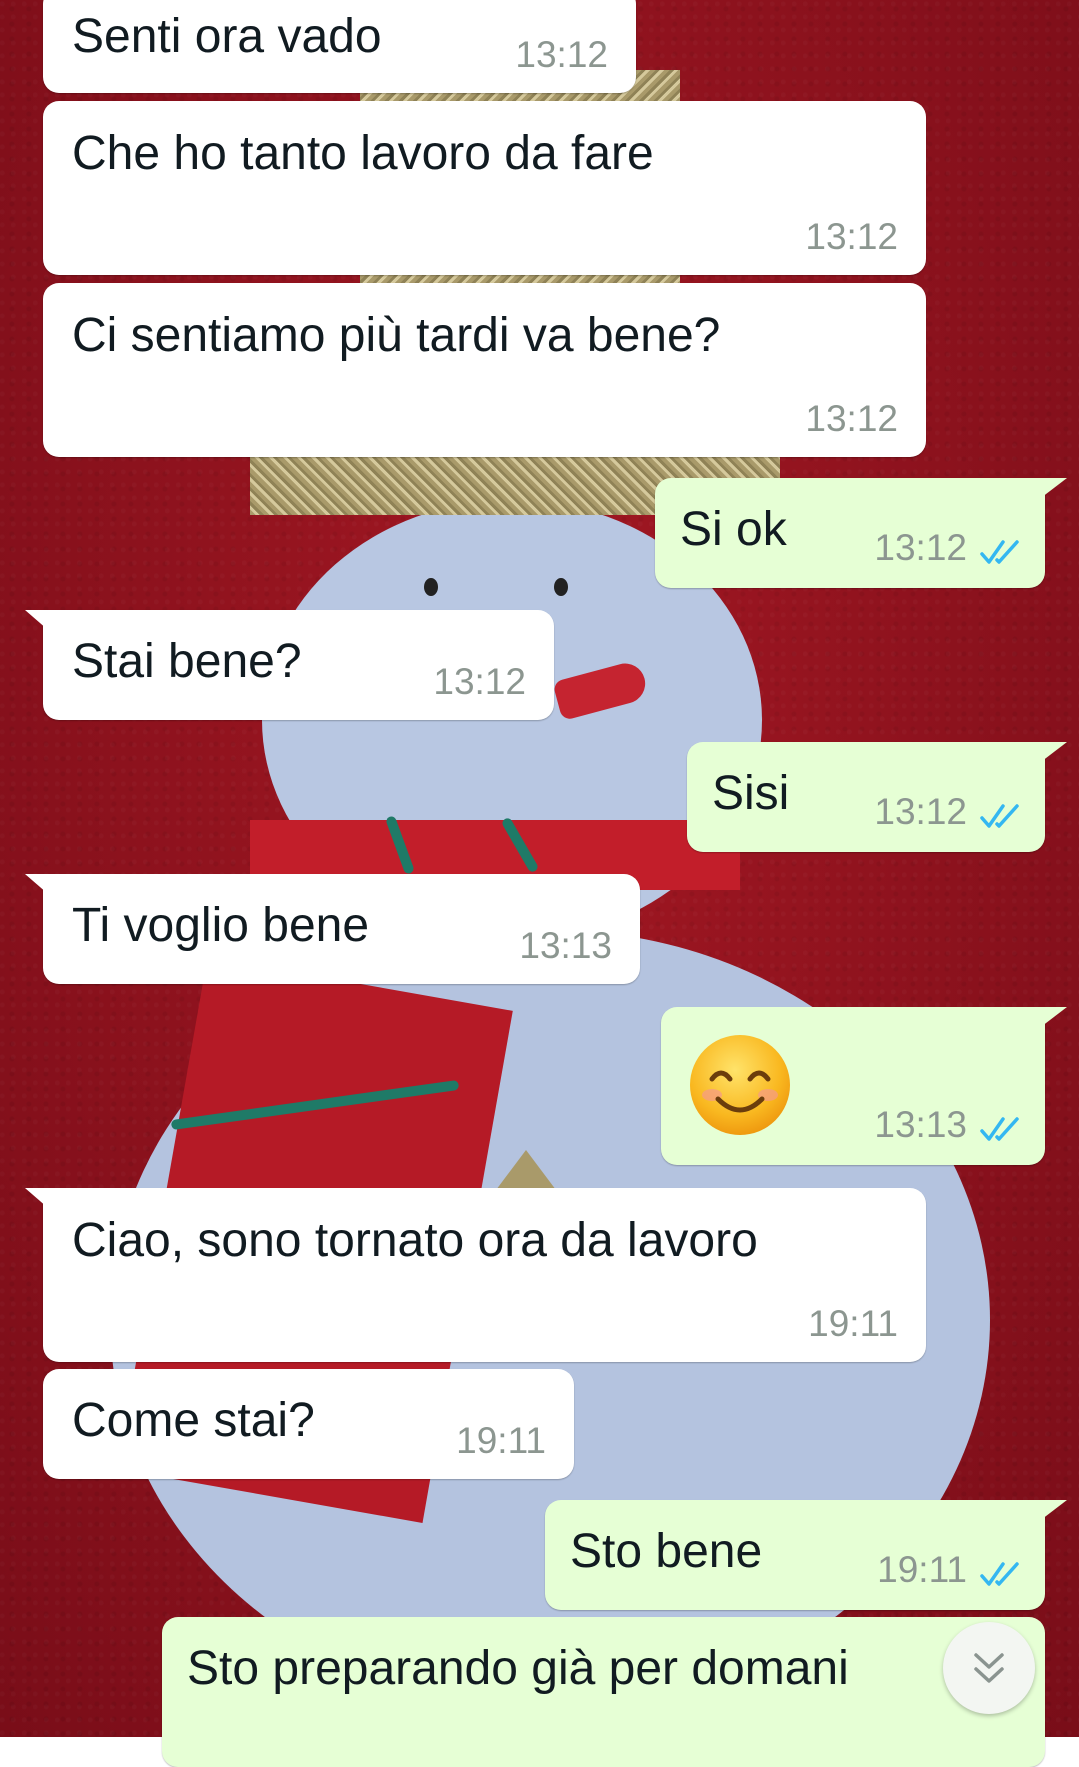 The height and width of the screenshot is (1767, 1079). What do you see at coordinates (484, 188) in the screenshot?
I see `incoming-message: Che ho tanto lavoro da fare 13:12` at bounding box center [484, 188].